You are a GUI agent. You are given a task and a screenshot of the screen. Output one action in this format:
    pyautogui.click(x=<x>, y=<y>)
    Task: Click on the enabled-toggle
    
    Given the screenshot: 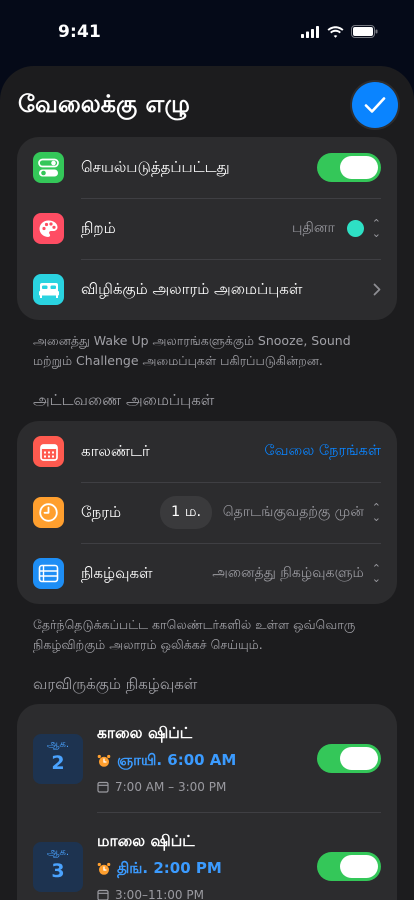 What is the action you would take?
    pyautogui.click(x=349, y=167)
    